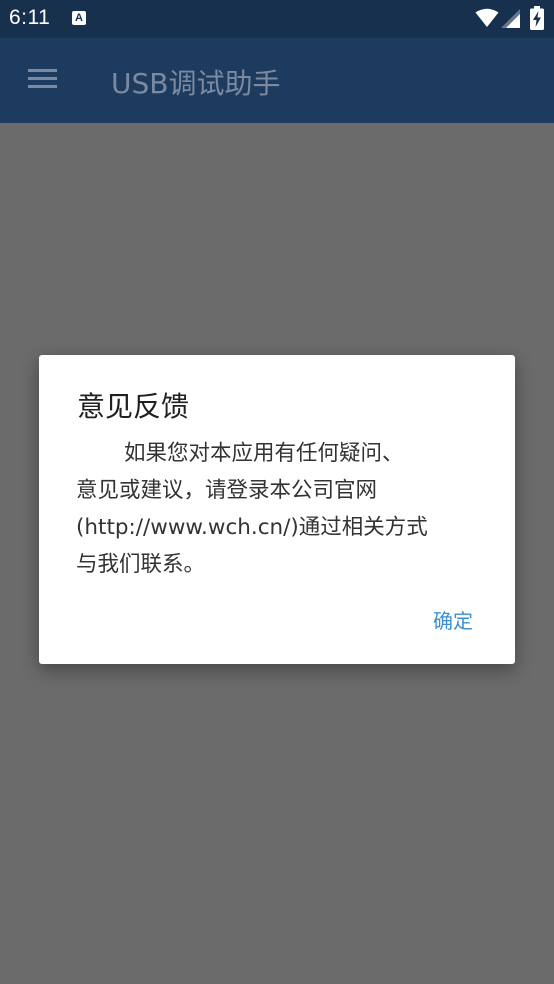 This screenshot has width=554, height=984. What do you see at coordinates (453, 619) in the screenshot?
I see `confirm-button: 确定` at bounding box center [453, 619].